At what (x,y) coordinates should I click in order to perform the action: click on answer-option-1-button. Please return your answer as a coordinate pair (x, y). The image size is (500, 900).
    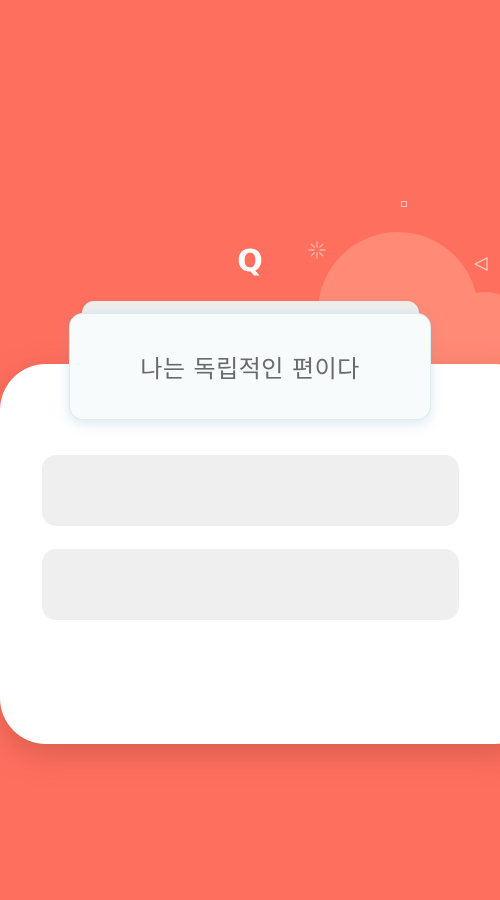
    Looking at the image, I should click on (250, 490).